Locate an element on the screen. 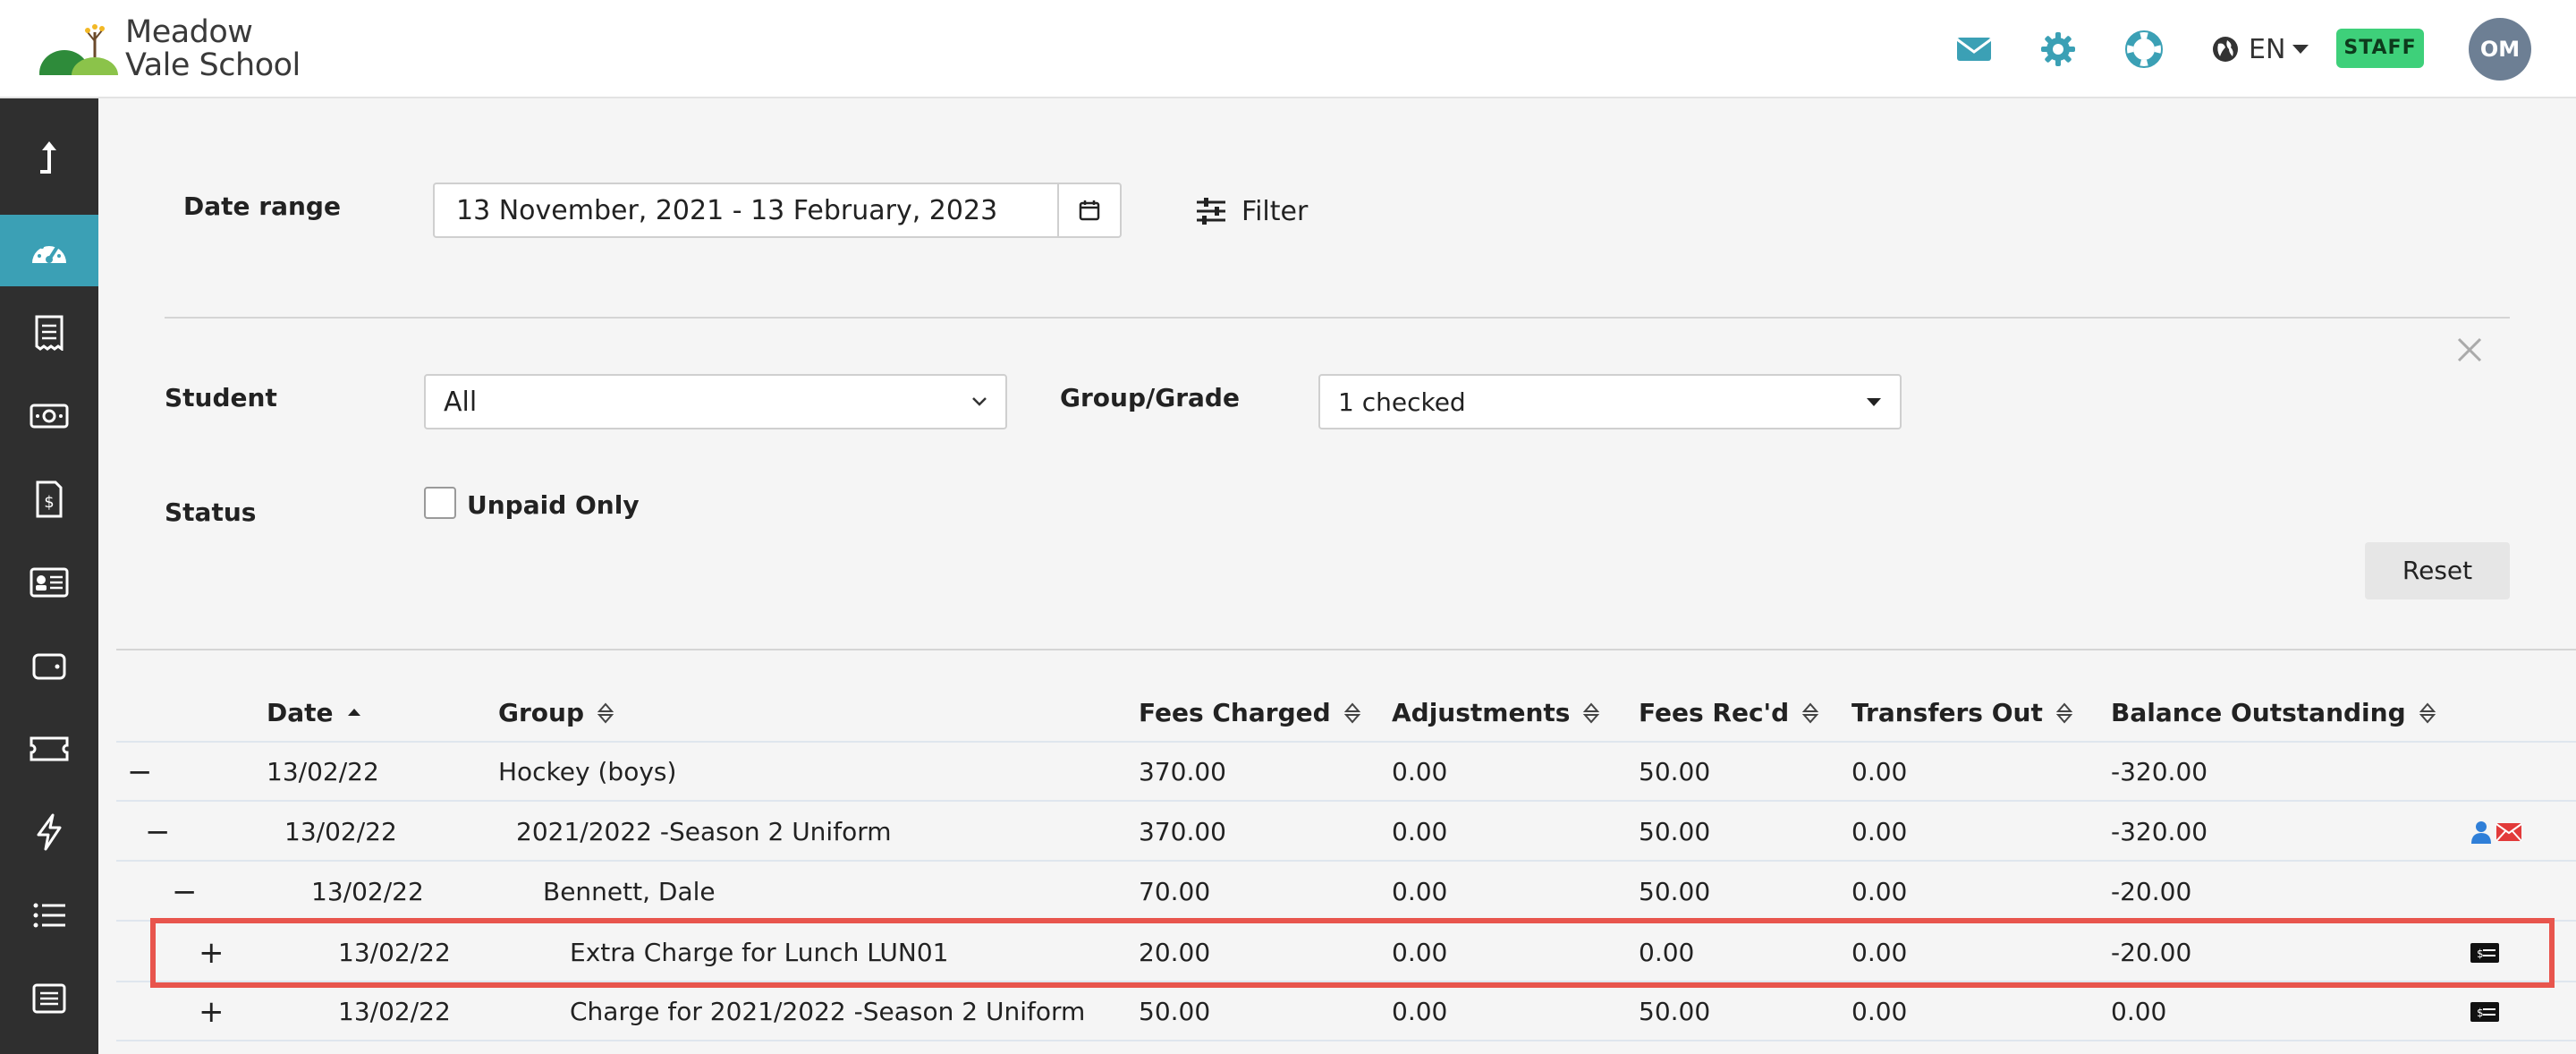 The height and width of the screenshot is (1054, 2576). date-range-input: 13 November, 2021 - 13 February, 2023 is located at coordinates (777, 211).